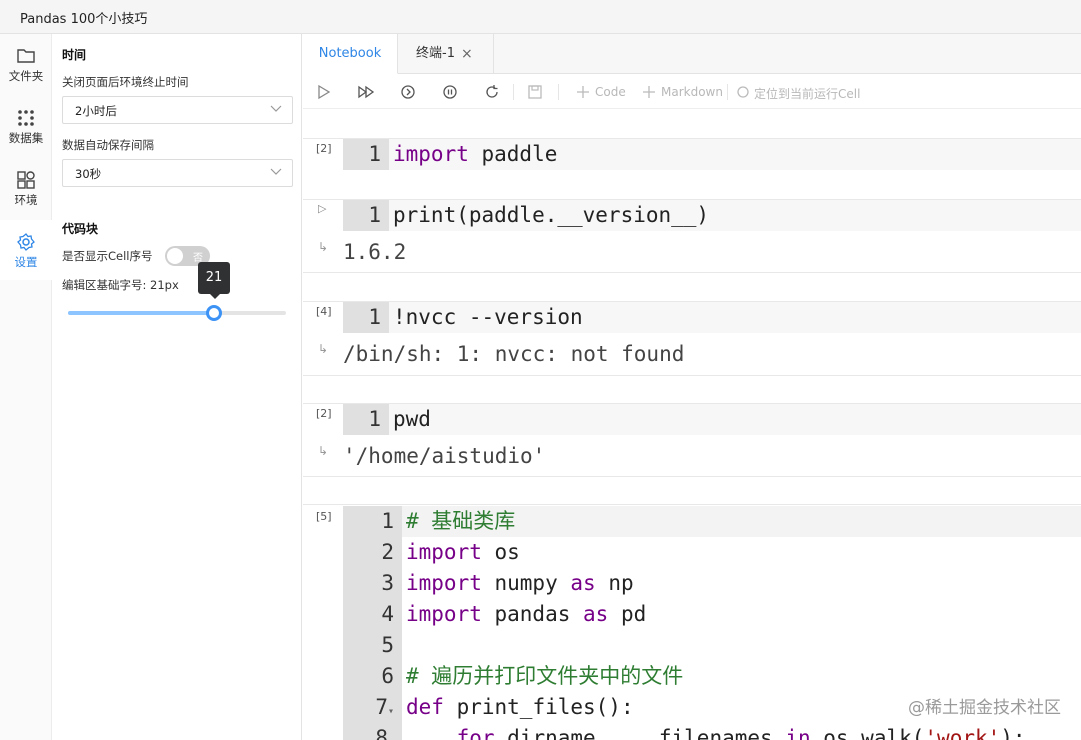 Image resolution: width=1081 pixels, height=740 pixels. I want to click on code-line: 5, so click(712, 645).